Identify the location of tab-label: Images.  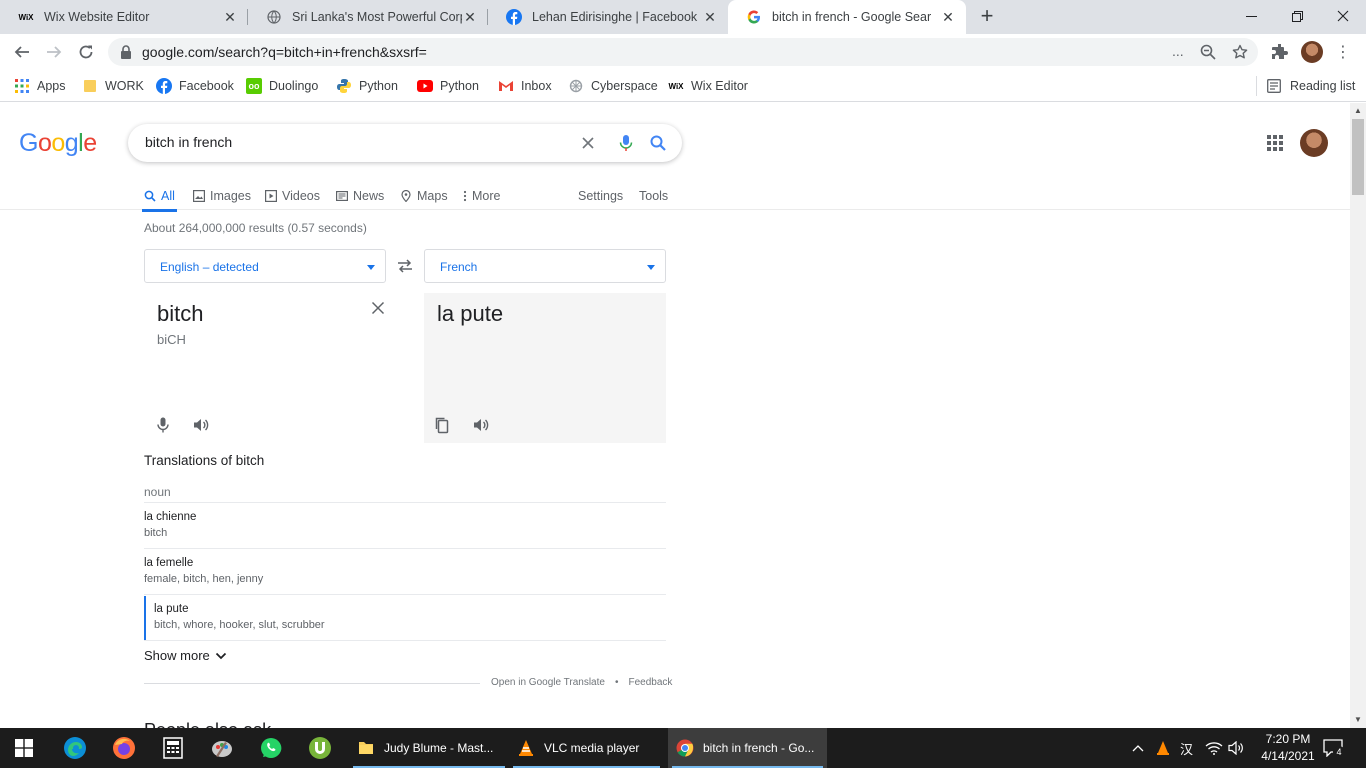
(230, 196).